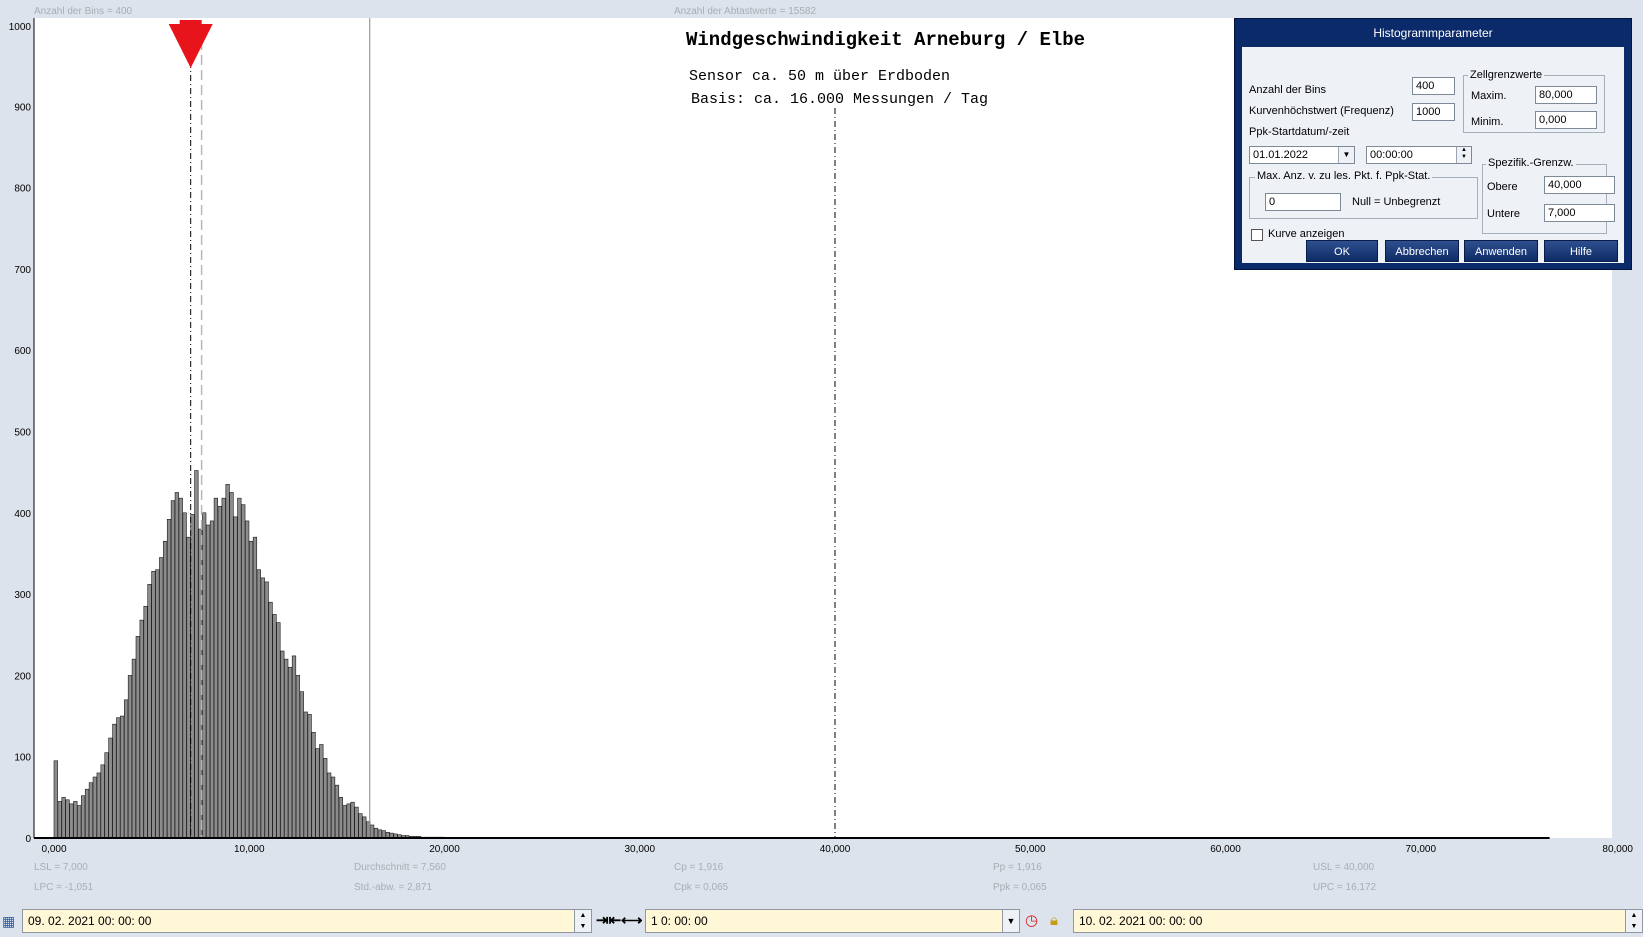  Describe the element at coordinates (1579, 213) in the screenshot. I see `lower-limit-input` at that location.